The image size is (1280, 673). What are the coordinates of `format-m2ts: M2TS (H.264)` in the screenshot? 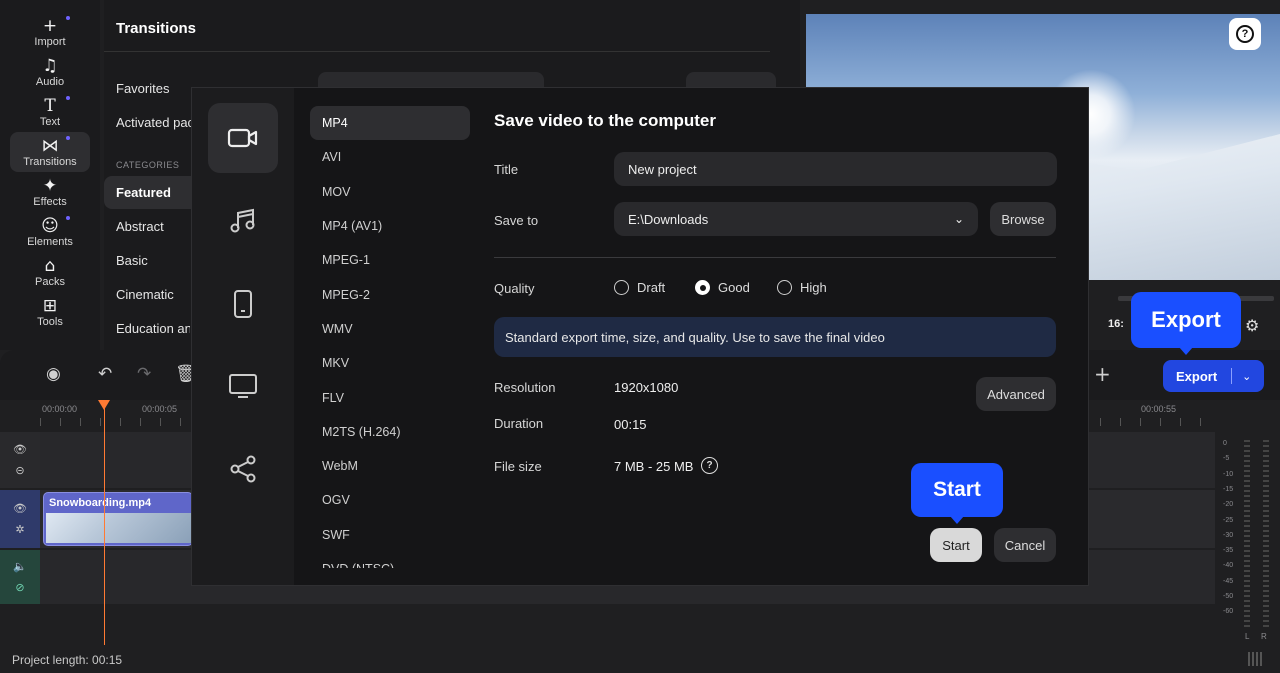 It's located at (390, 432).